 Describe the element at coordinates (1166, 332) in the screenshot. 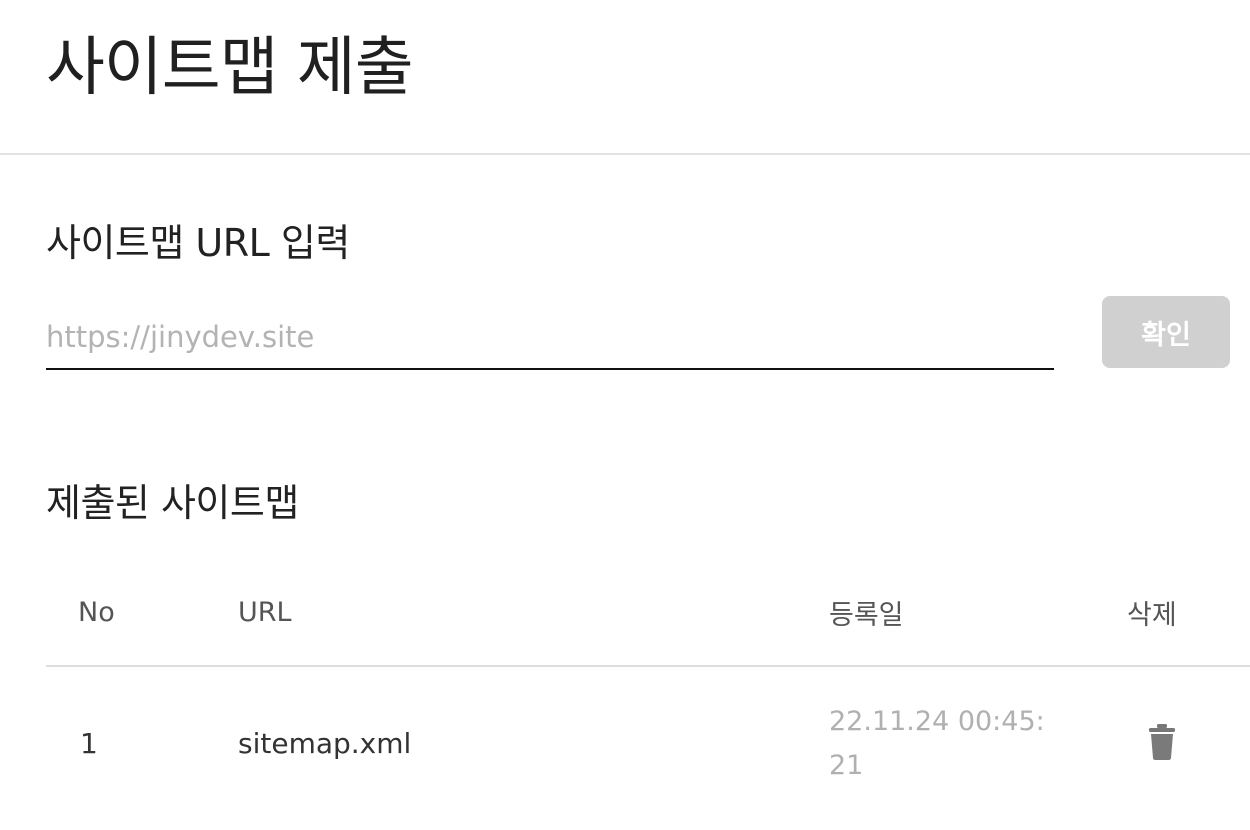

I see `confirm-button: 확인` at that location.